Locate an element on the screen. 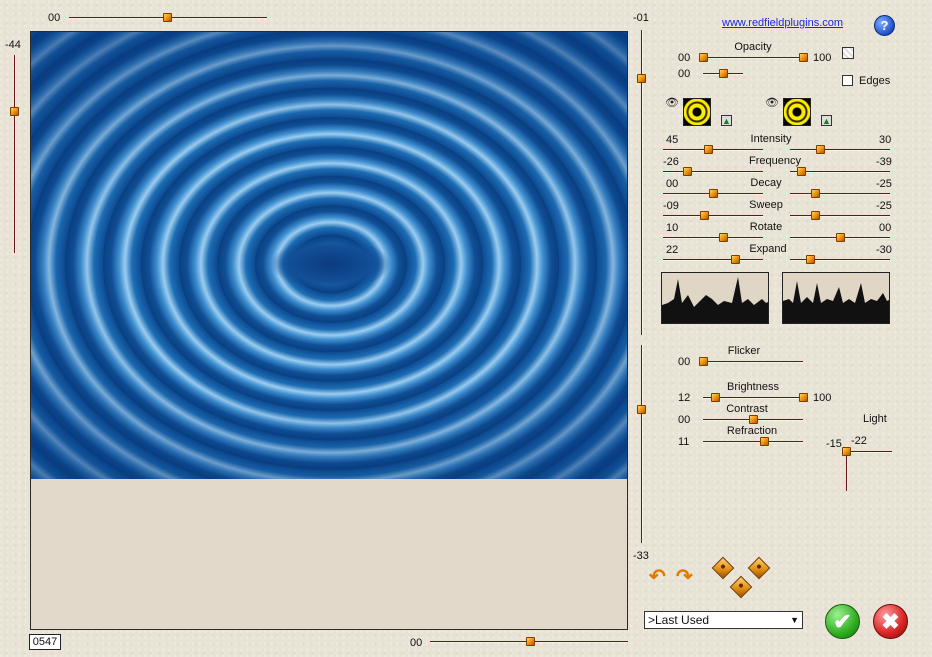  intensity-right-value: 30 is located at coordinates (885, 140).